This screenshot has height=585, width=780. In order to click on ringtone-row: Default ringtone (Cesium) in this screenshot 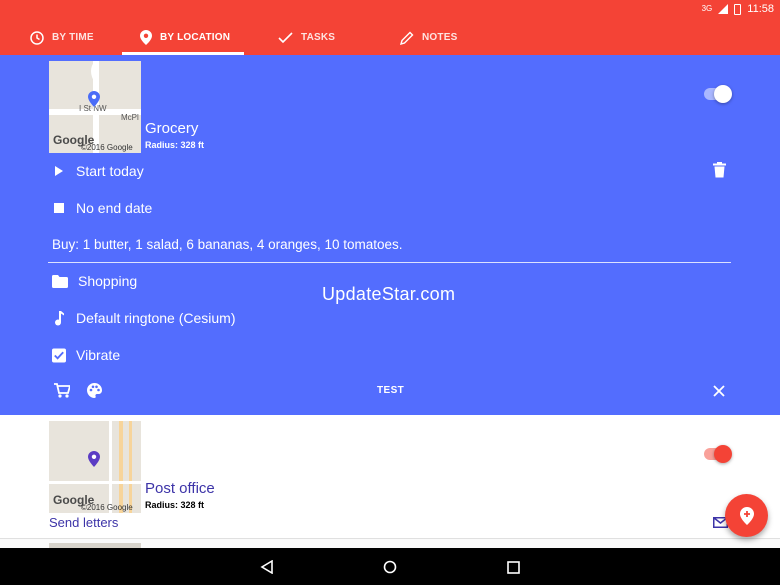, I will do `click(144, 318)`.